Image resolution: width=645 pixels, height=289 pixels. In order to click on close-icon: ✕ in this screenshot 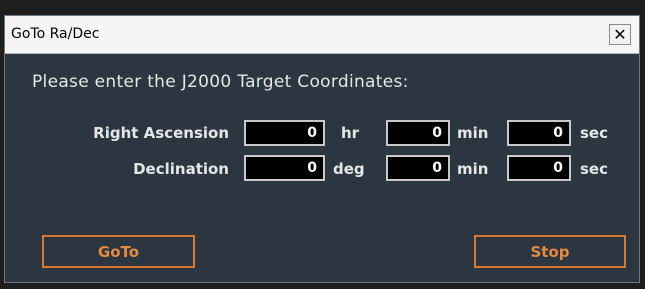, I will do `click(620, 34)`.